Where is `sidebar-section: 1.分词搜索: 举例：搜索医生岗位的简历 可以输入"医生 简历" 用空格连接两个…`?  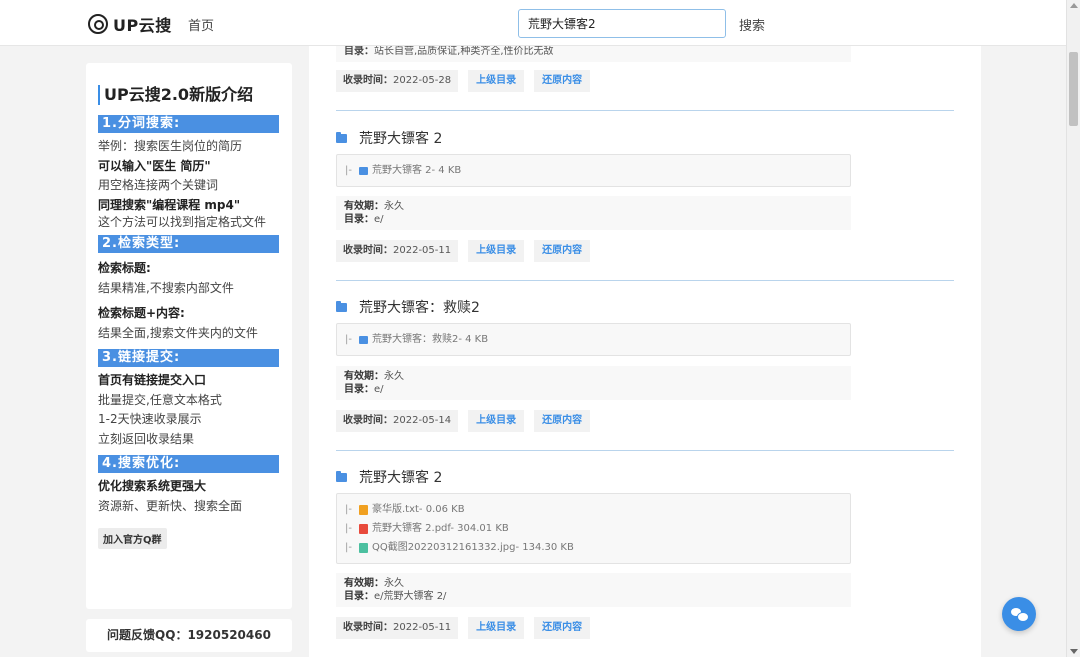 sidebar-section: 1.分词搜索: 举例：搜索医生岗位的简历 可以输入"医生 简历" 用空格连接两个… is located at coordinates (188, 172).